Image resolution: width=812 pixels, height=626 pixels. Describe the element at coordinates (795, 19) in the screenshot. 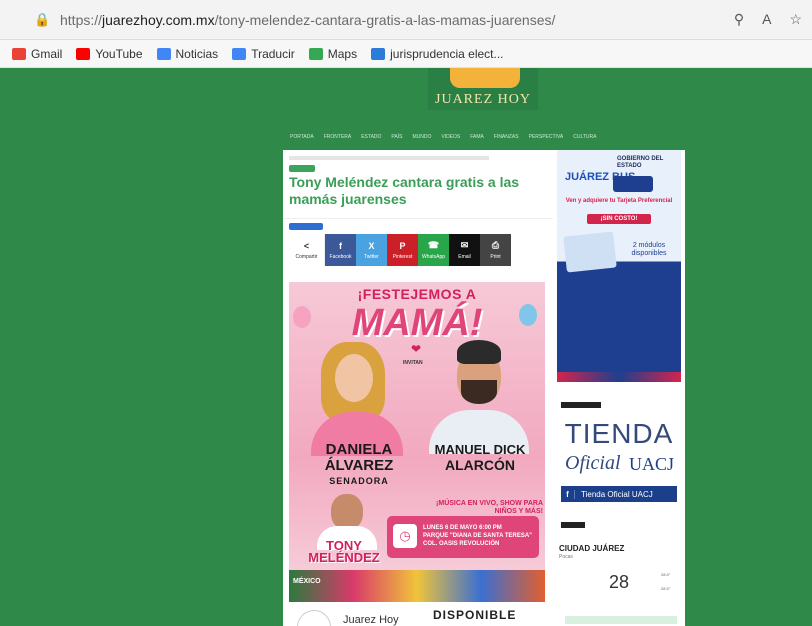

I see `favorite-star-icon: ☆` at that location.